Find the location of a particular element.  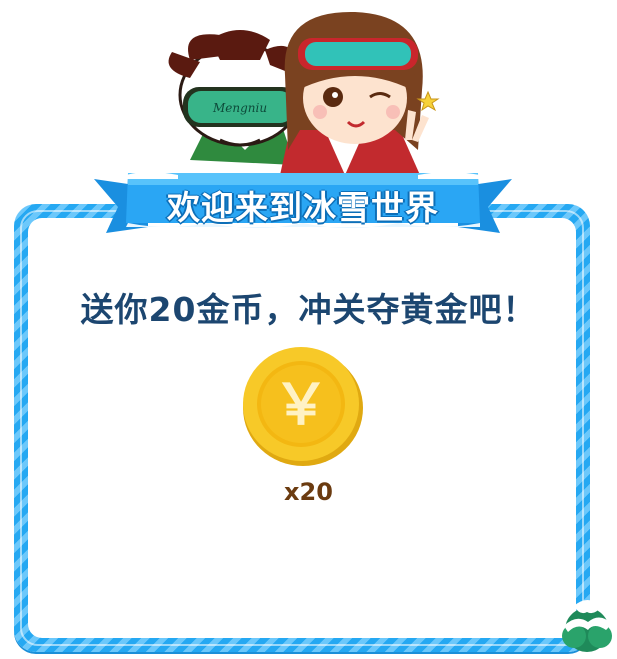

coin-icon: ￥ is located at coordinates (303, 406).